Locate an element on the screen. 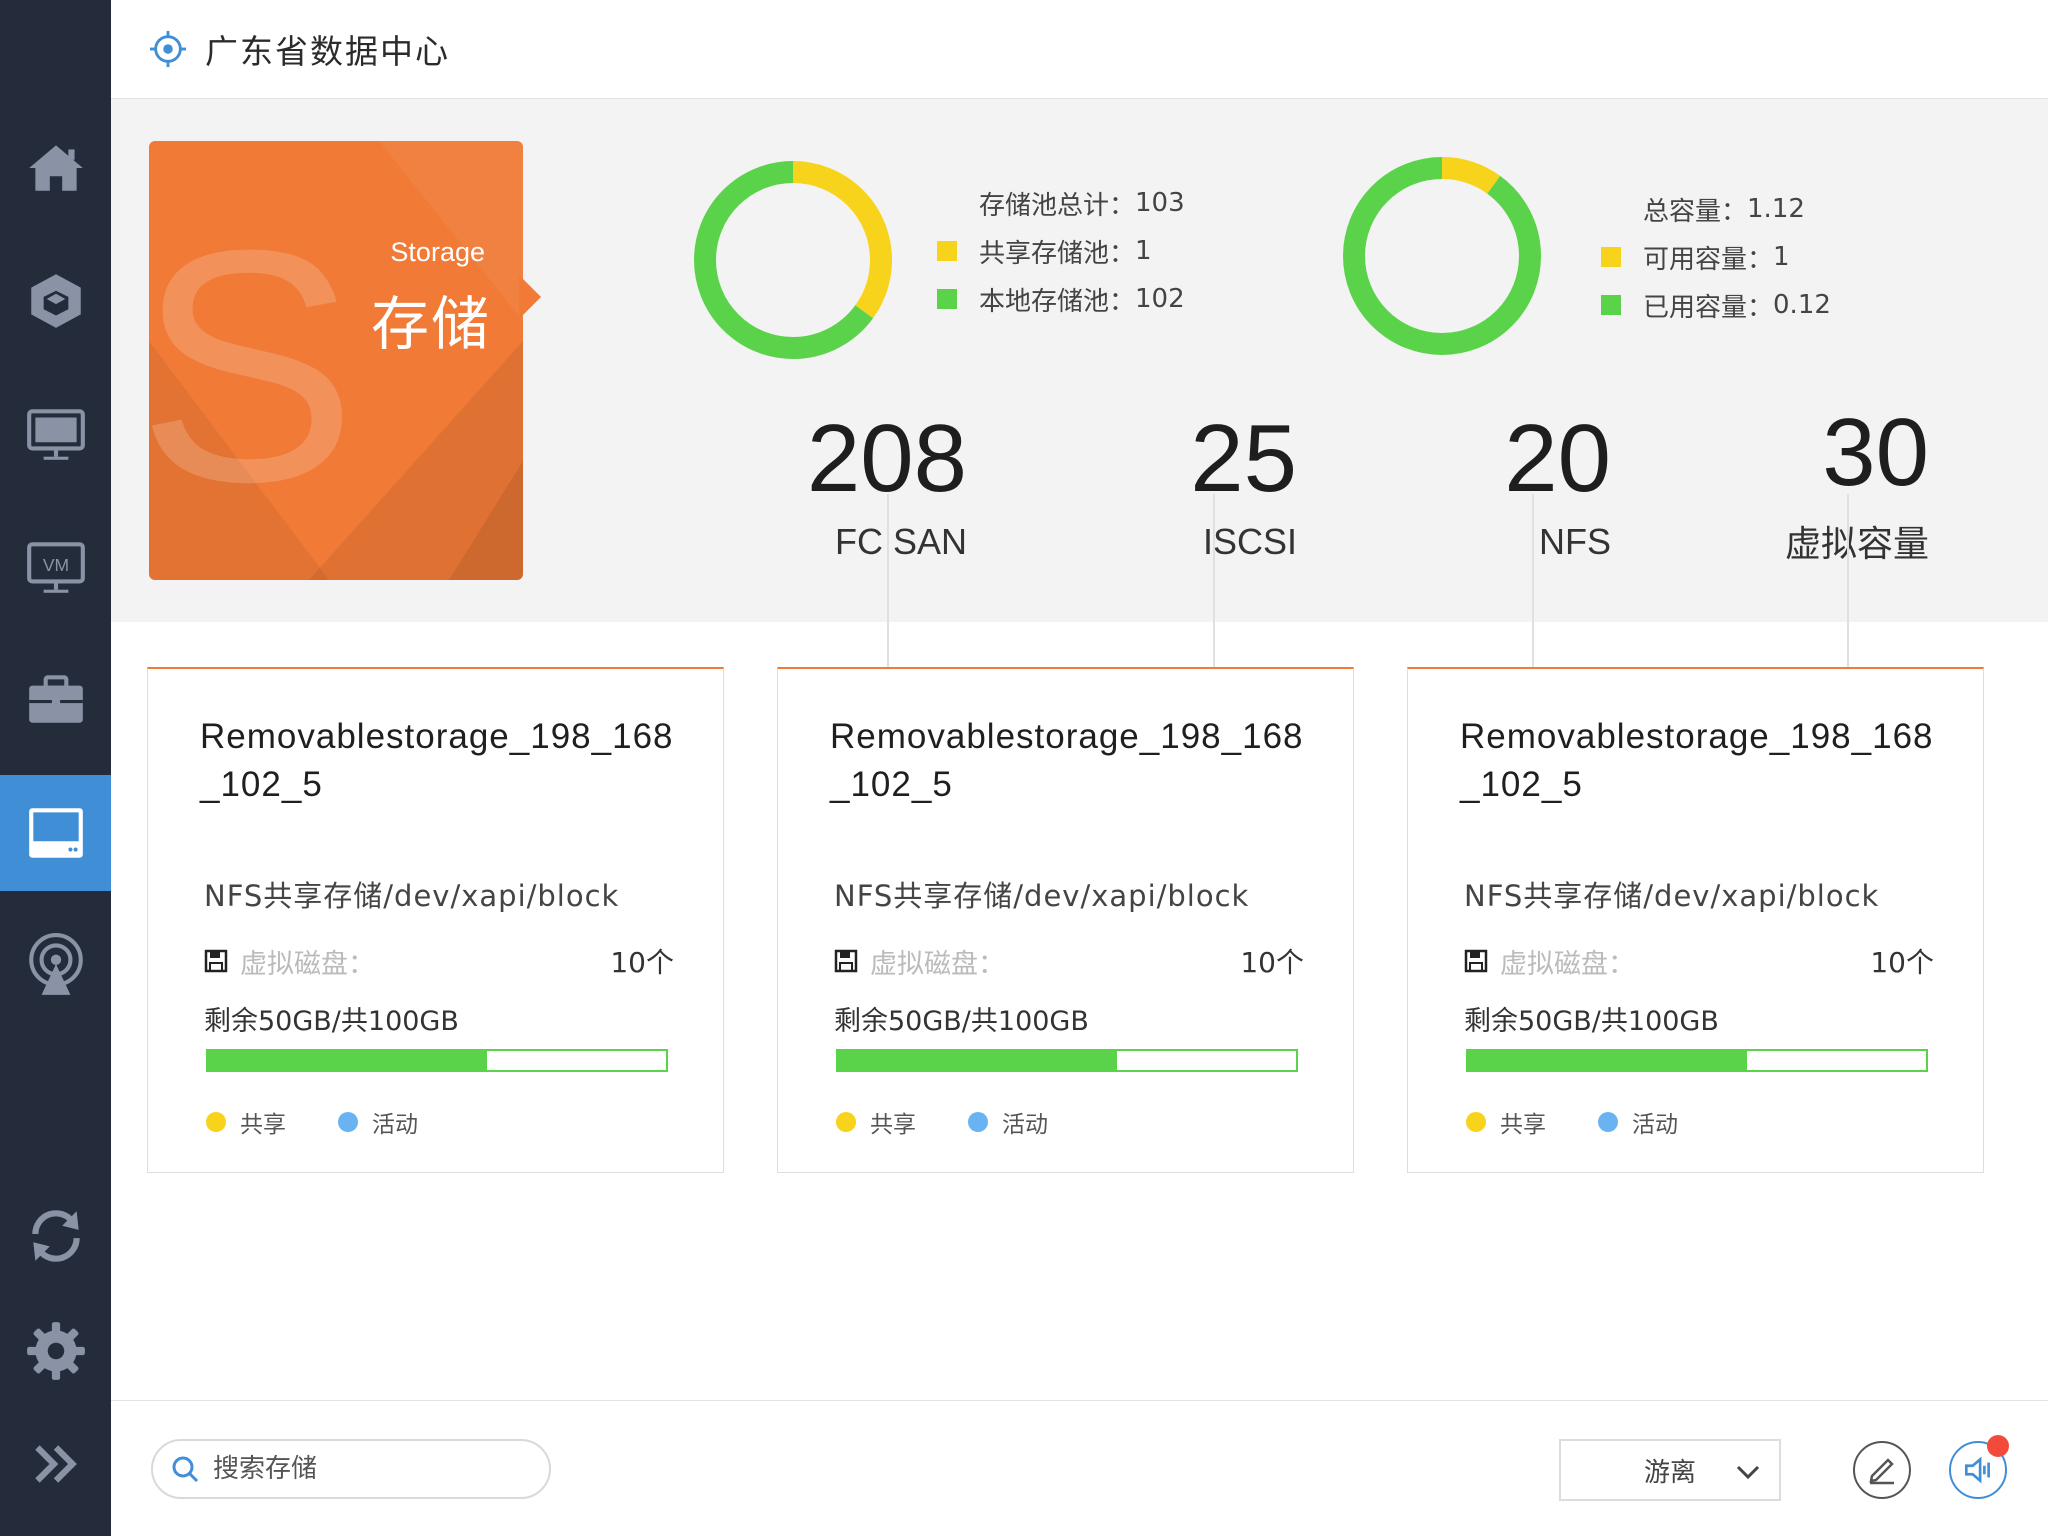  search-icon is located at coordinates (185, 1469).